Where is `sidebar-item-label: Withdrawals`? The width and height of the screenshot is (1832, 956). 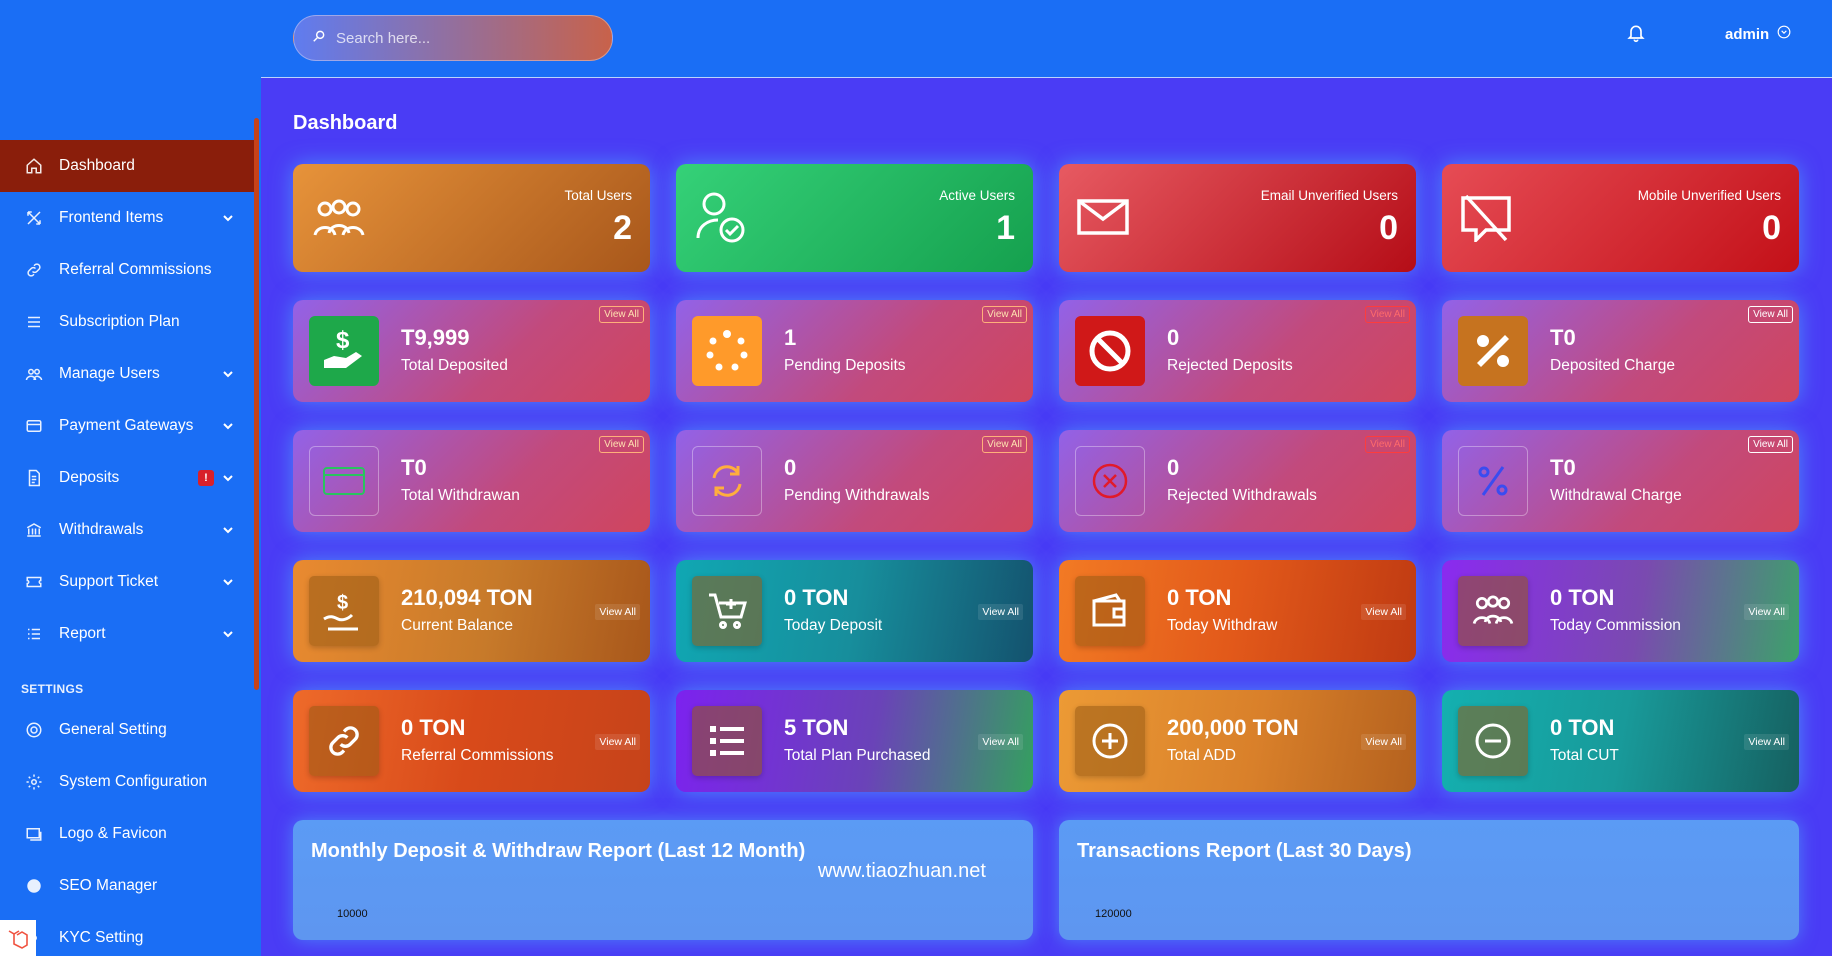
sidebar-item-label: Withdrawals is located at coordinates (101, 529).